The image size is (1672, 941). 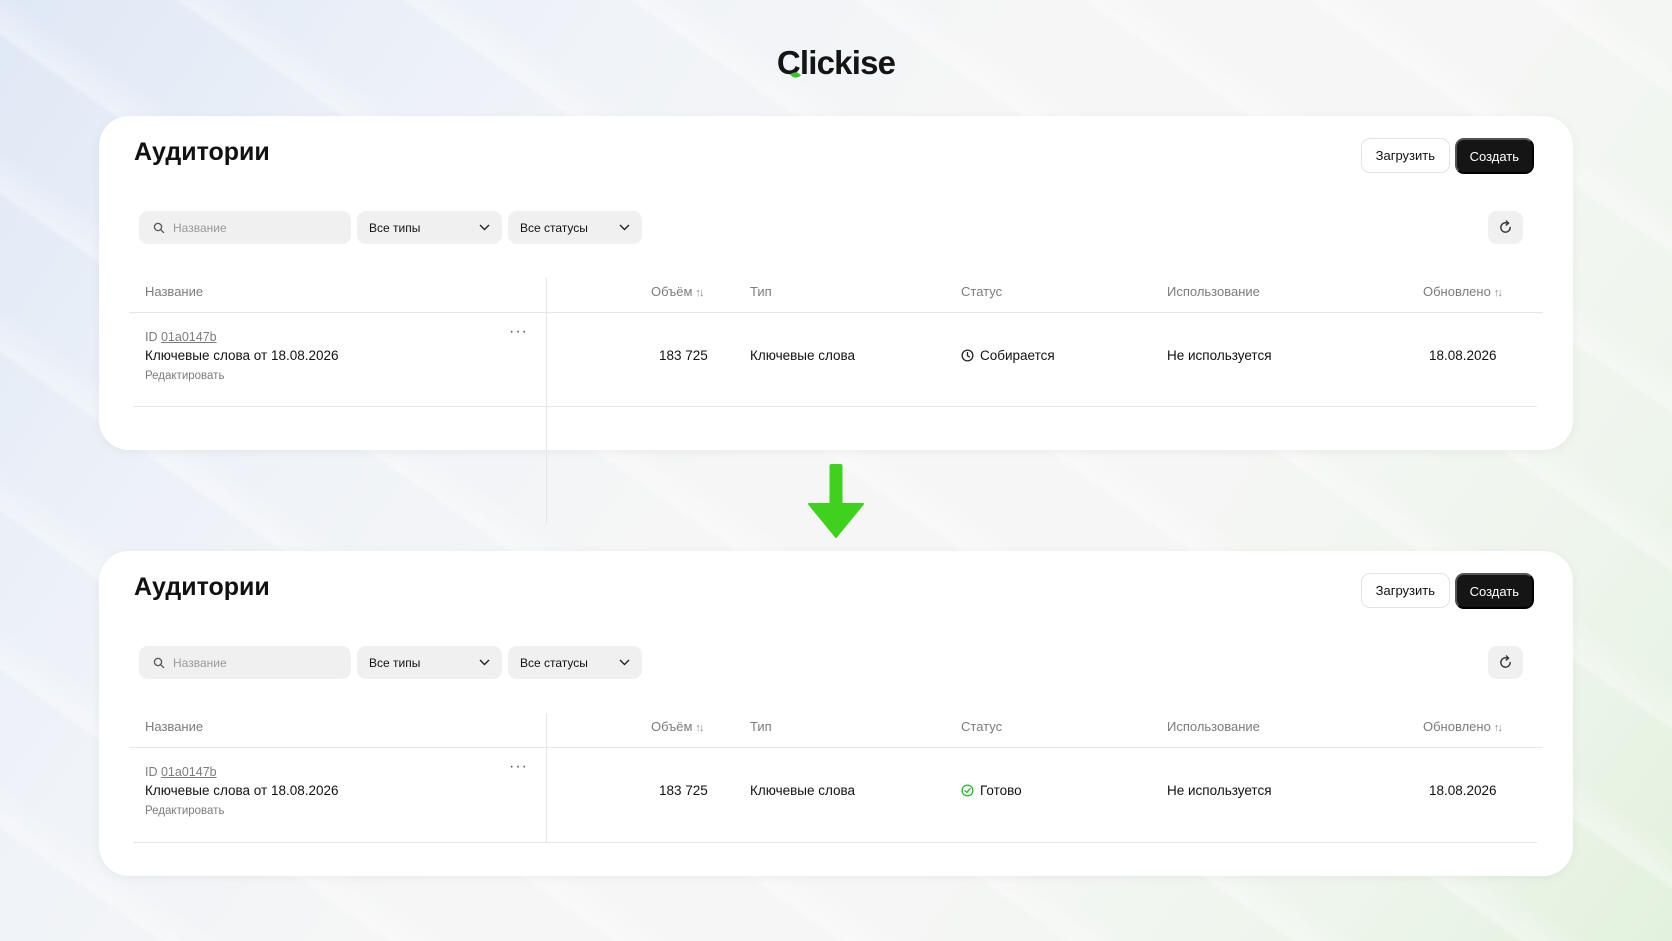 I want to click on arrow-down-icon, so click(x=836, y=501).